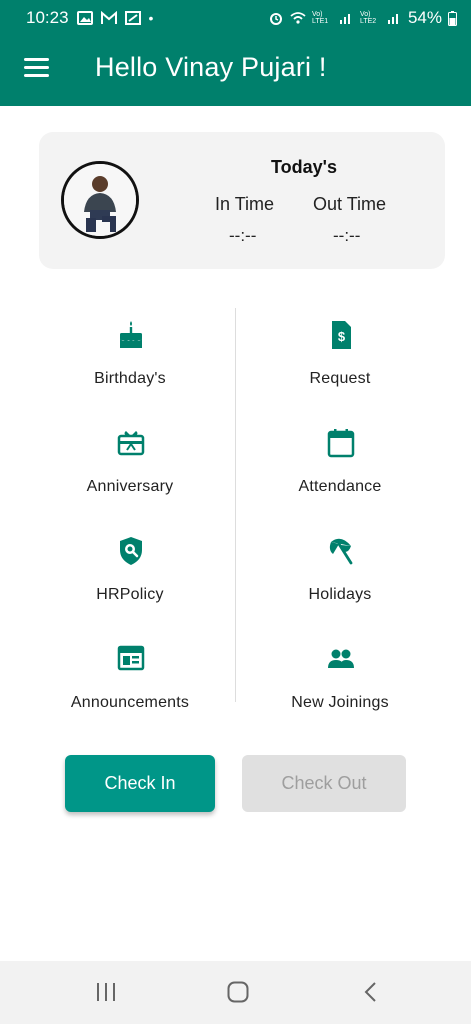  What do you see at coordinates (341, 551) in the screenshot?
I see `beach-umbrella-icon` at bounding box center [341, 551].